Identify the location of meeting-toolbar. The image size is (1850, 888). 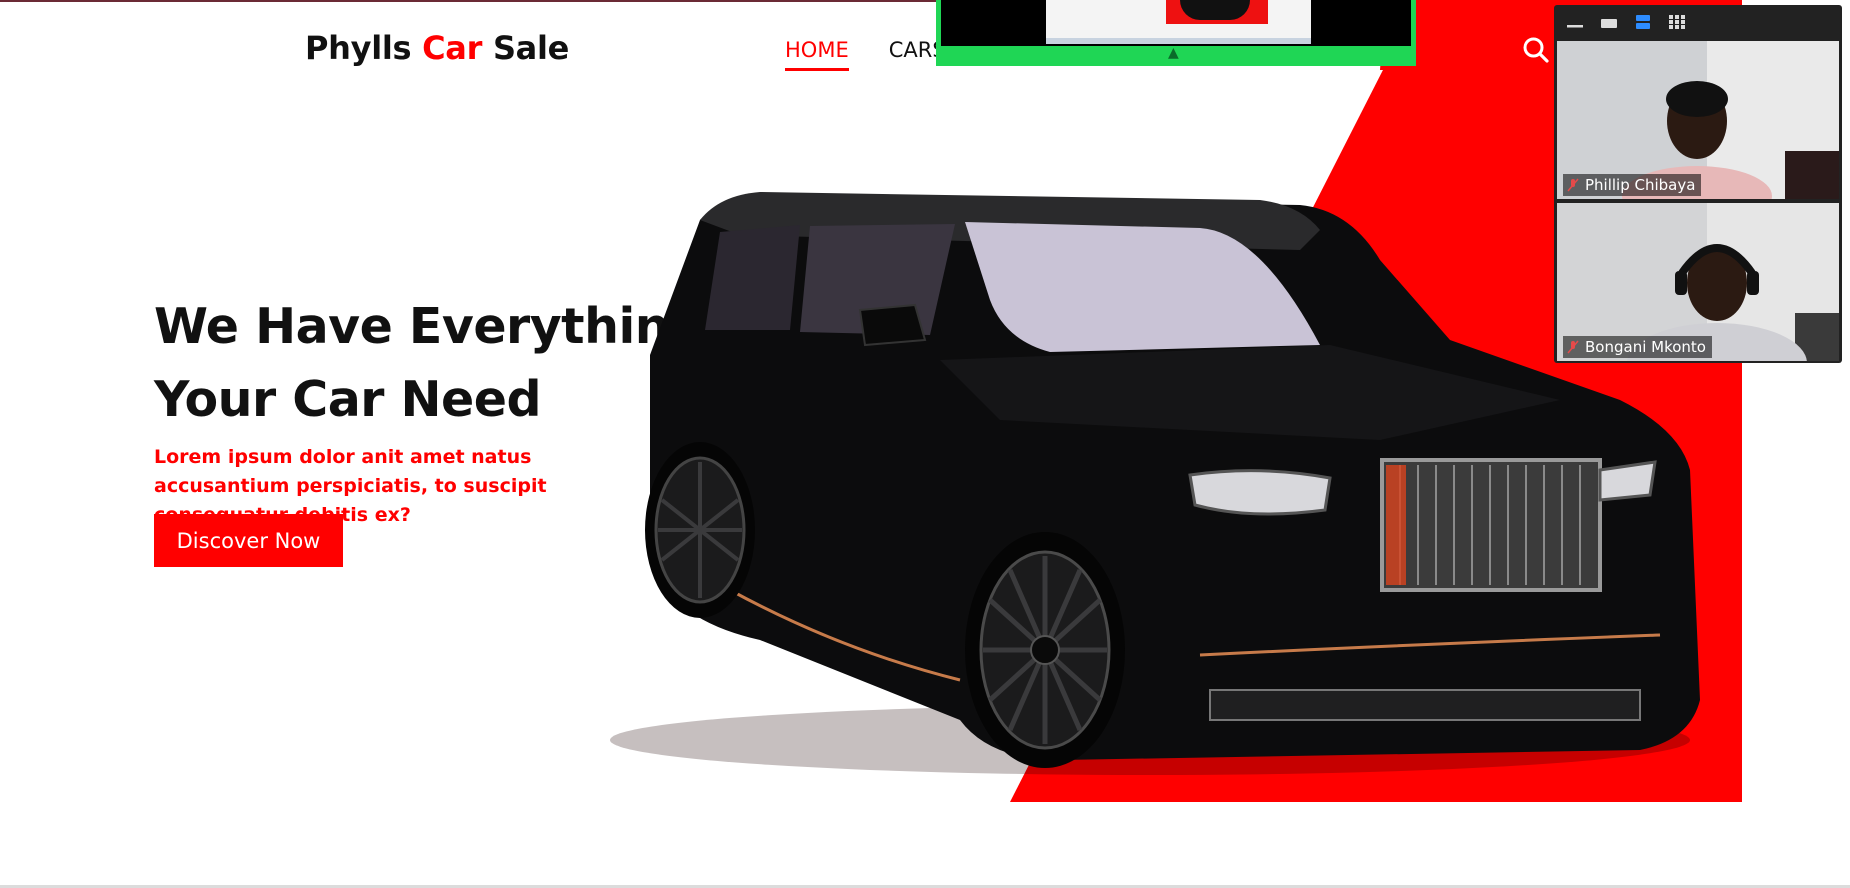
(1702, 22).